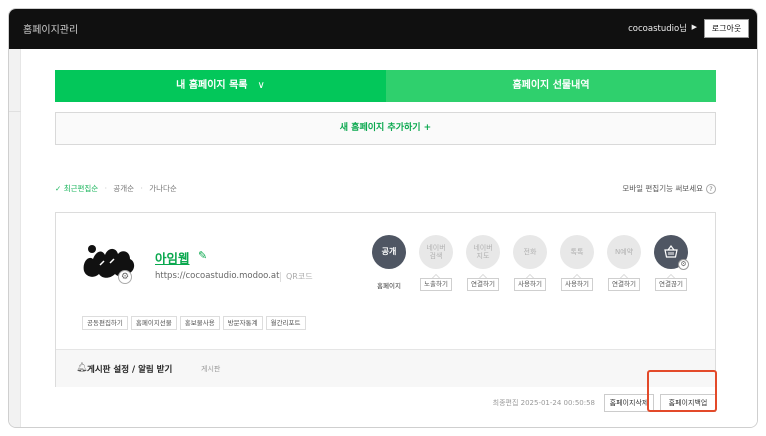  Describe the element at coordinates (299, 276) in the screenshot. I see `qr-code-link: QR코드` at that location.